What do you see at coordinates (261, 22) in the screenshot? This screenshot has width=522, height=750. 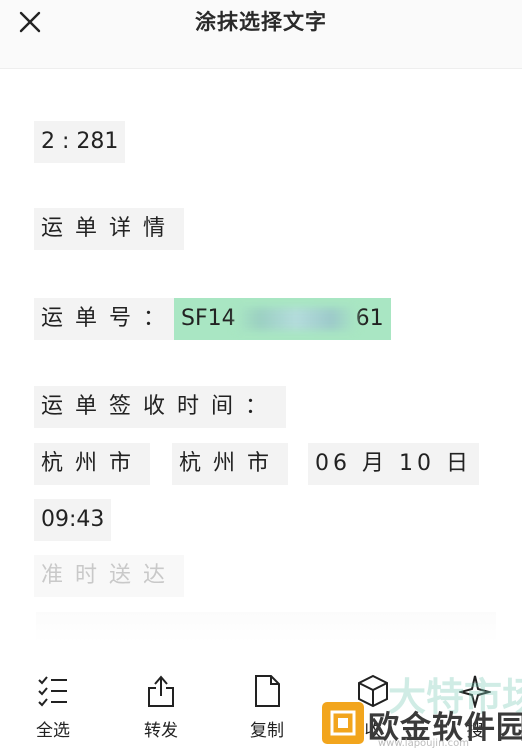 I see `page-title: 涂抹选择文字` at bounding box center [261, 22].